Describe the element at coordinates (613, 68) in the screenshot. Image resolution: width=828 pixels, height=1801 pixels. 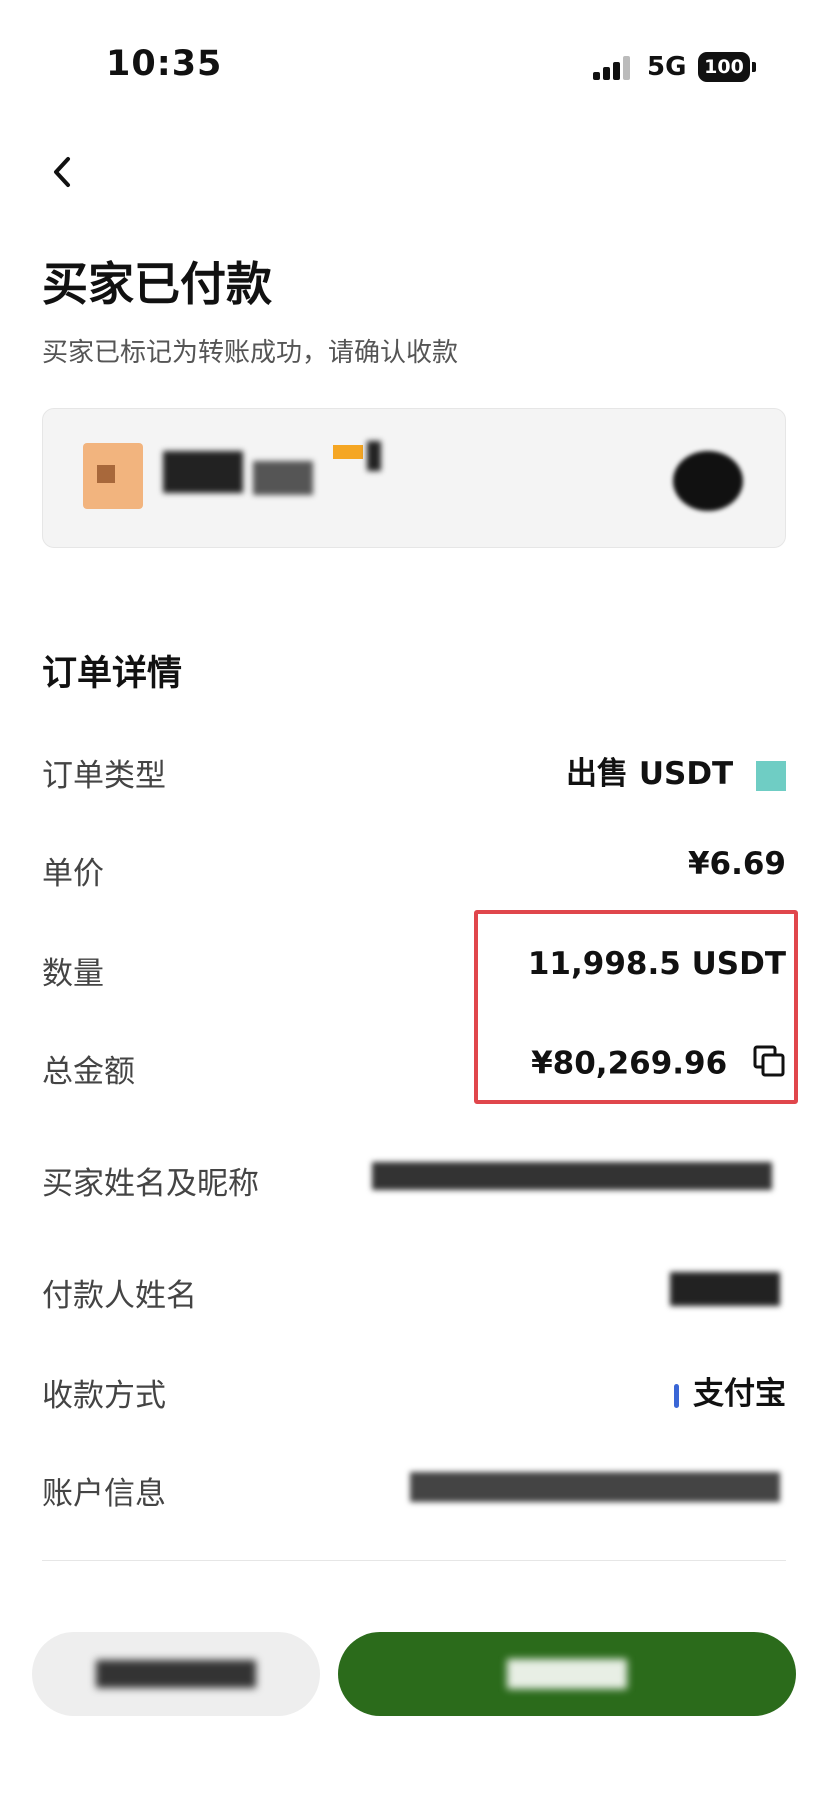
I see `signal-icon` at that location.